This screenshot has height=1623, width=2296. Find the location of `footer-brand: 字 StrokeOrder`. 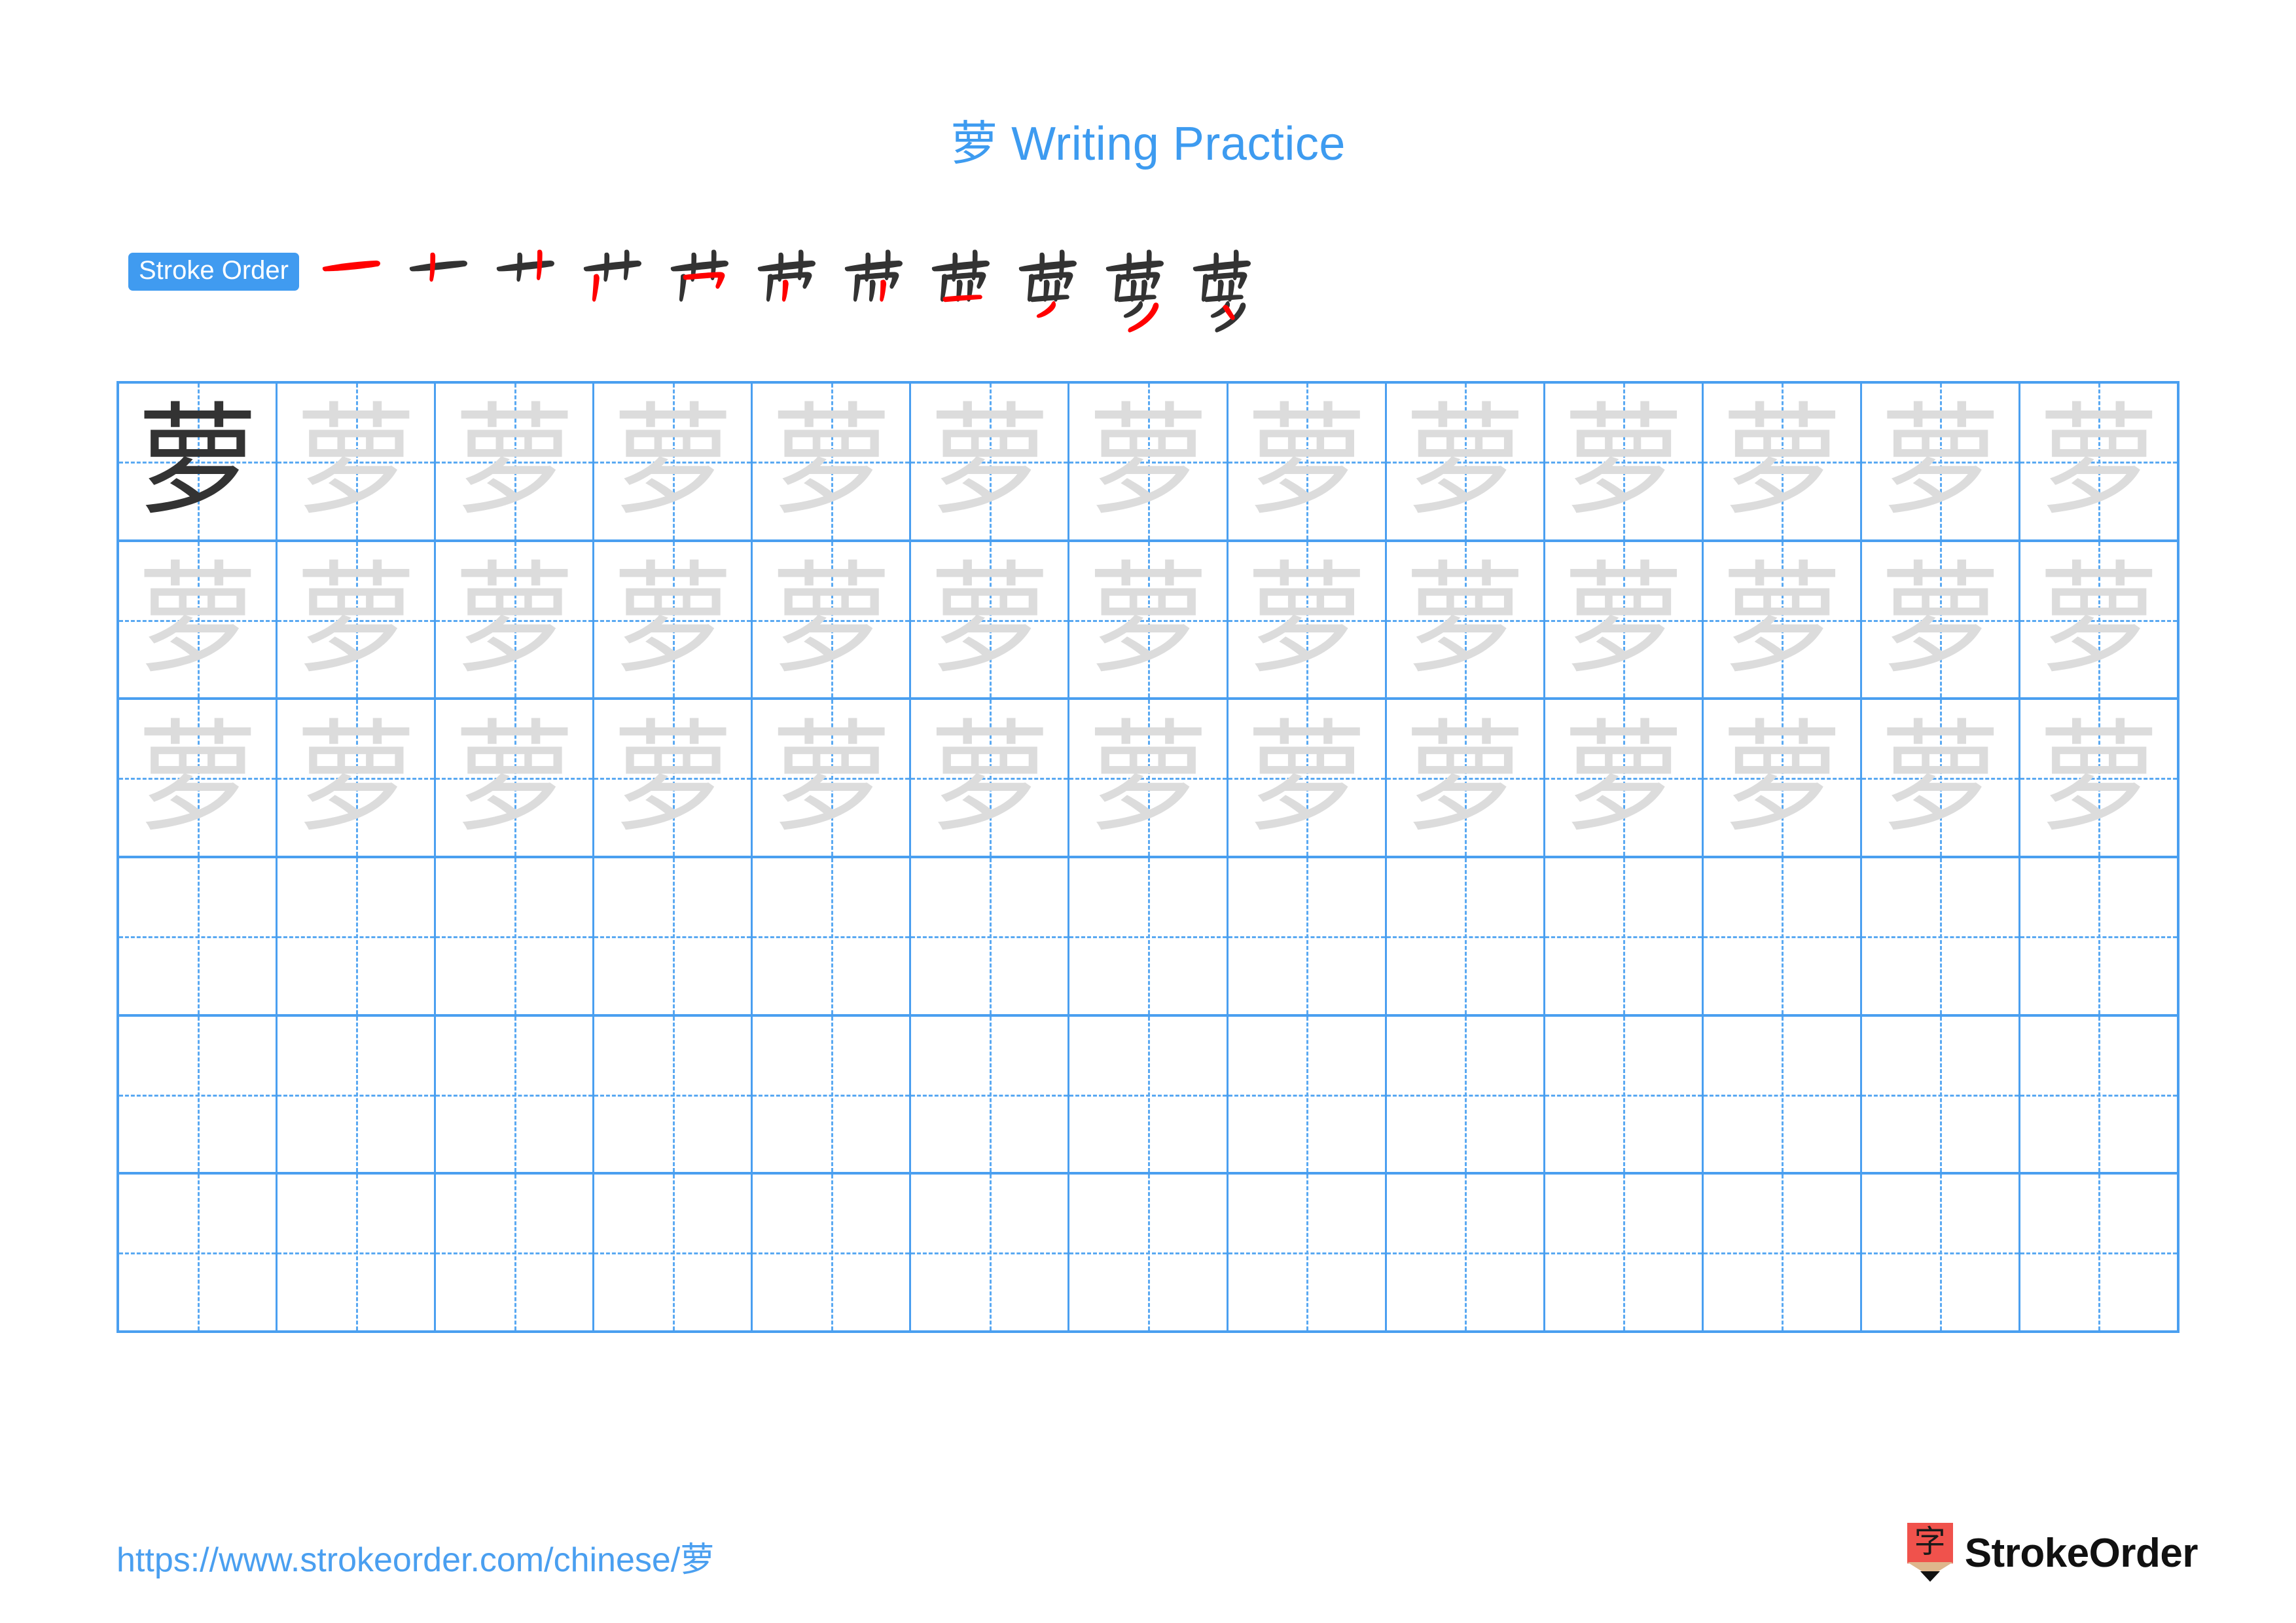

footer-brand: 字 StrokeOrder is located at coordinates (2052, 1553).